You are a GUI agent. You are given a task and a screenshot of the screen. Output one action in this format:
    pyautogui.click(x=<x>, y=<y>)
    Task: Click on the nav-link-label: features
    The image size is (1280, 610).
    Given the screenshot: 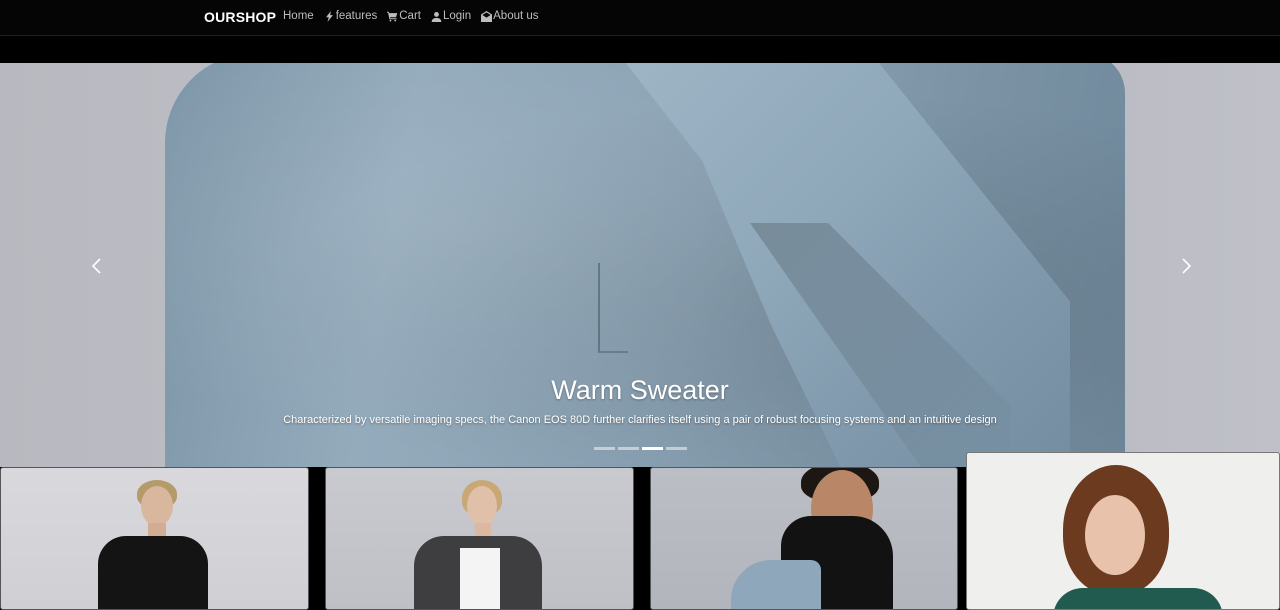 What is the action you would take?
    pyautogui.click(x=356, y=16)
    